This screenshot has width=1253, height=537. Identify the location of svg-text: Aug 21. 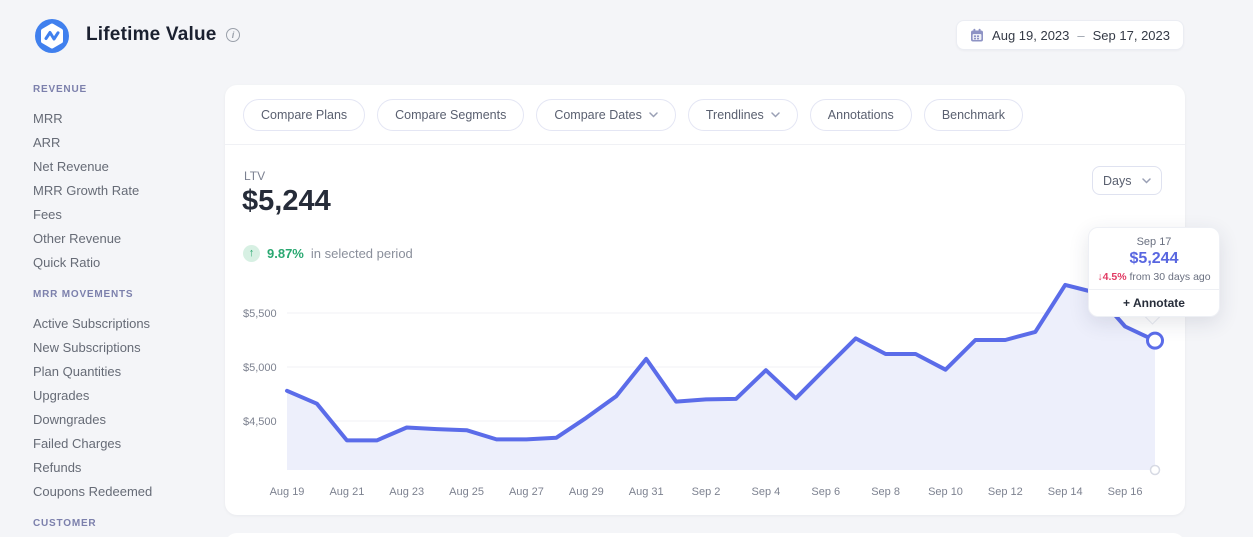
(346, 492).